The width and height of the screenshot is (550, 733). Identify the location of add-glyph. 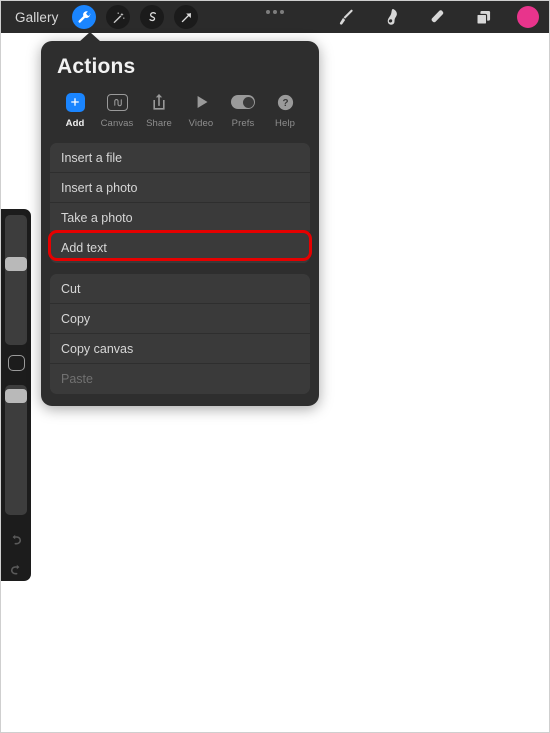
(75, 102).